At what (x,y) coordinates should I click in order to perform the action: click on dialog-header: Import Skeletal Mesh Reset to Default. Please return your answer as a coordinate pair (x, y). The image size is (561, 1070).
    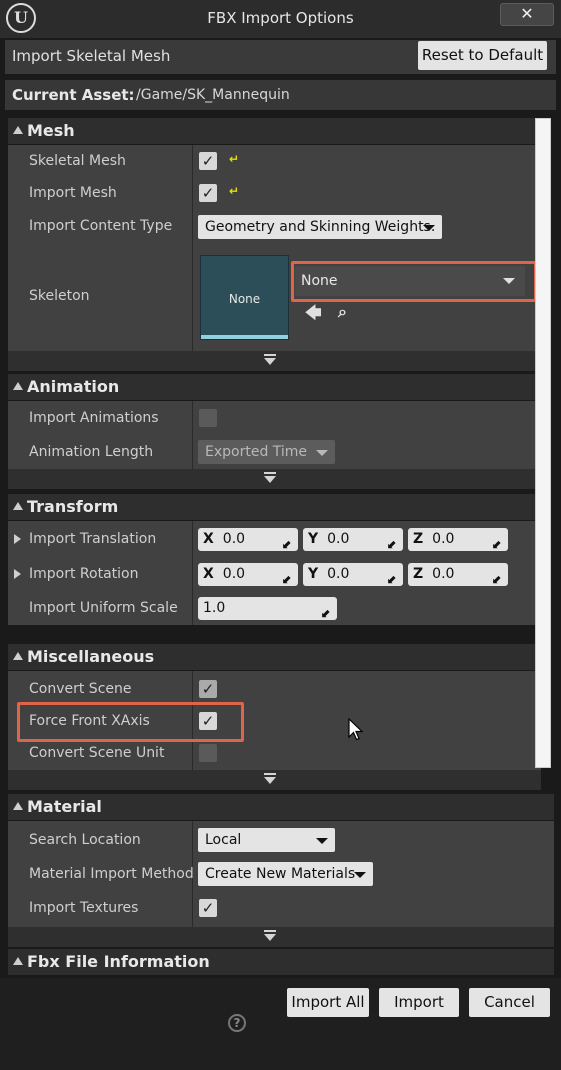
    Looking at the image, I should click on (280, 57).